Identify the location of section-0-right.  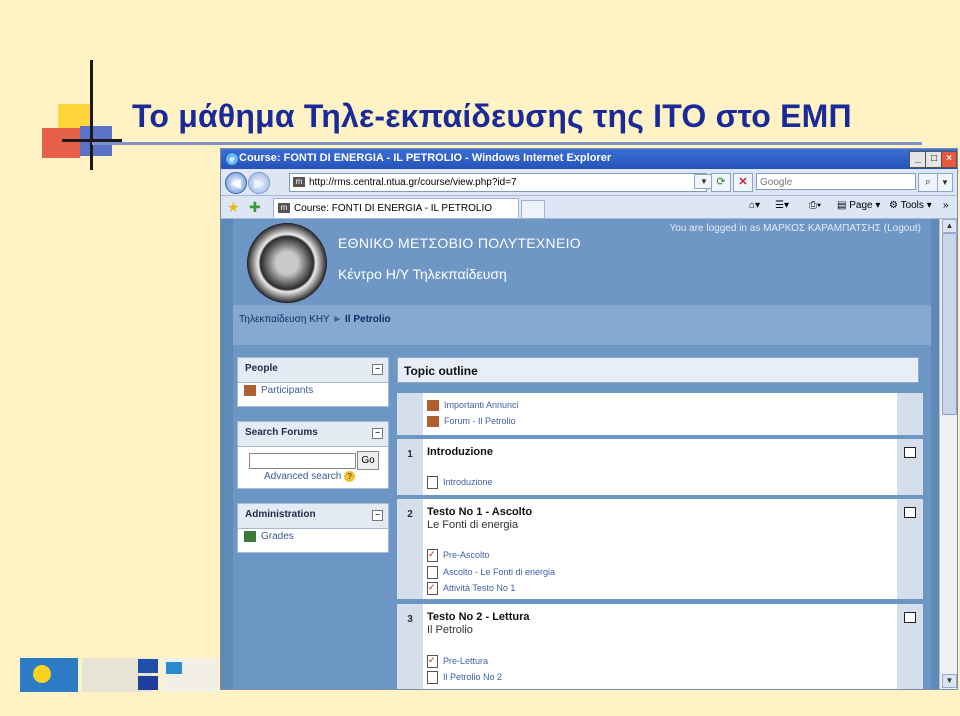
(910, 414).